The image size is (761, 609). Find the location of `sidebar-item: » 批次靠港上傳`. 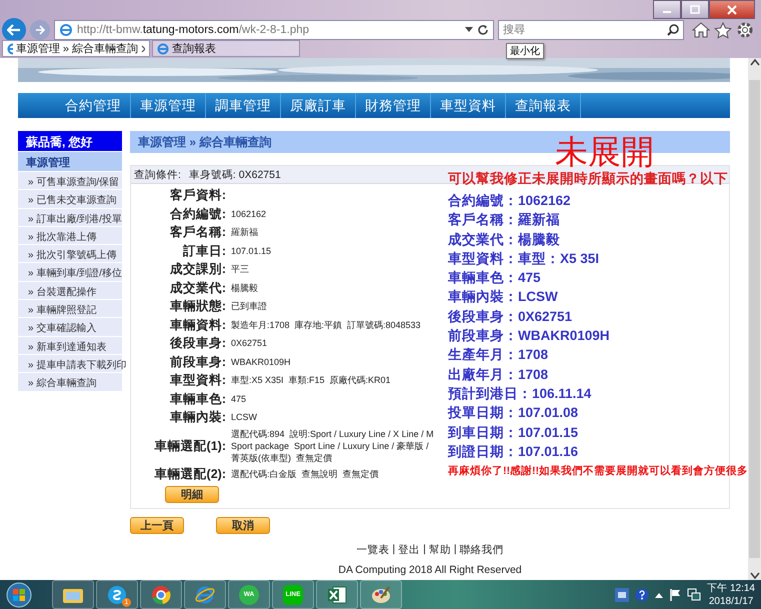

sidebar-item: » 批次靠港上傳 is located at coordinates (70, 235).